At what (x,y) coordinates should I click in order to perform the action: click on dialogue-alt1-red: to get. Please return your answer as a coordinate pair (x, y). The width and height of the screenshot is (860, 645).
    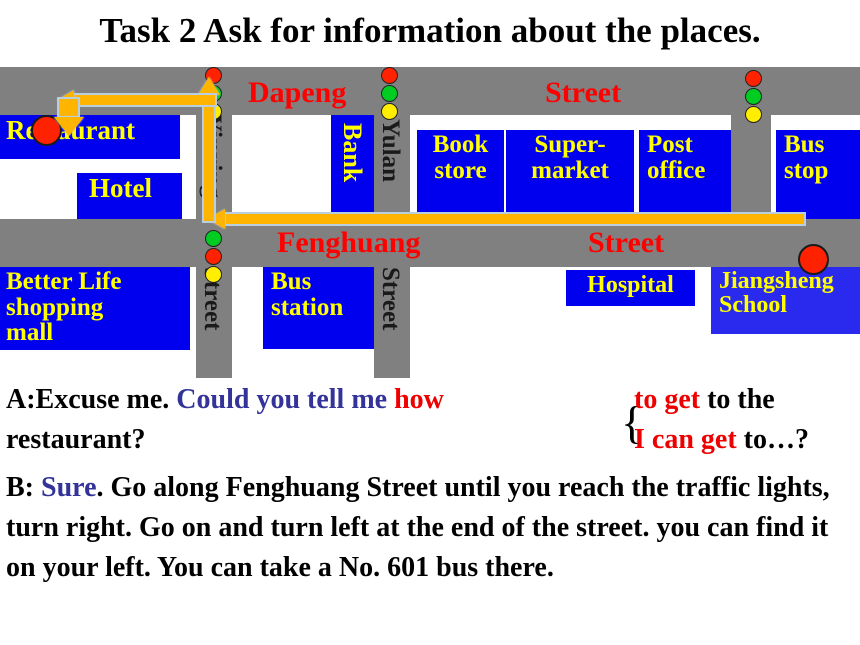
    Looking at the image, I should click on (667, 399).